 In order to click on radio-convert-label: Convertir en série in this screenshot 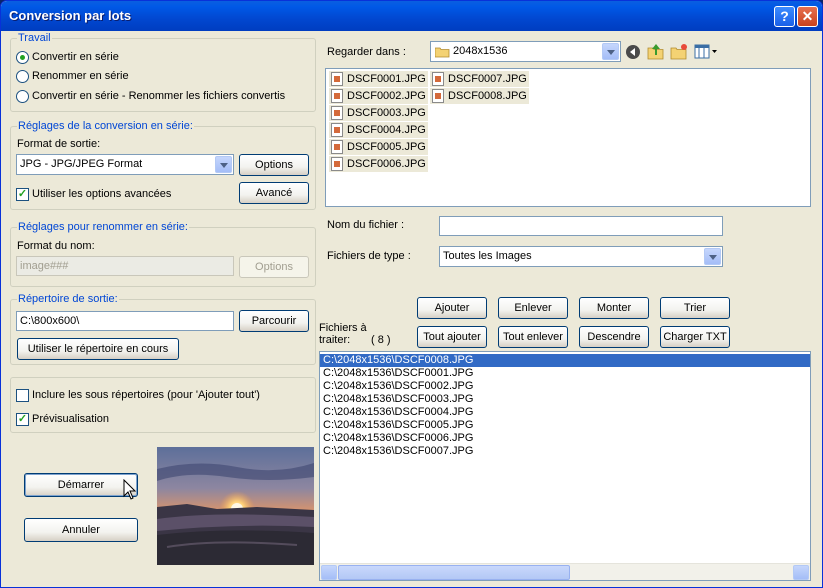, I will do `click(75, 57)`.